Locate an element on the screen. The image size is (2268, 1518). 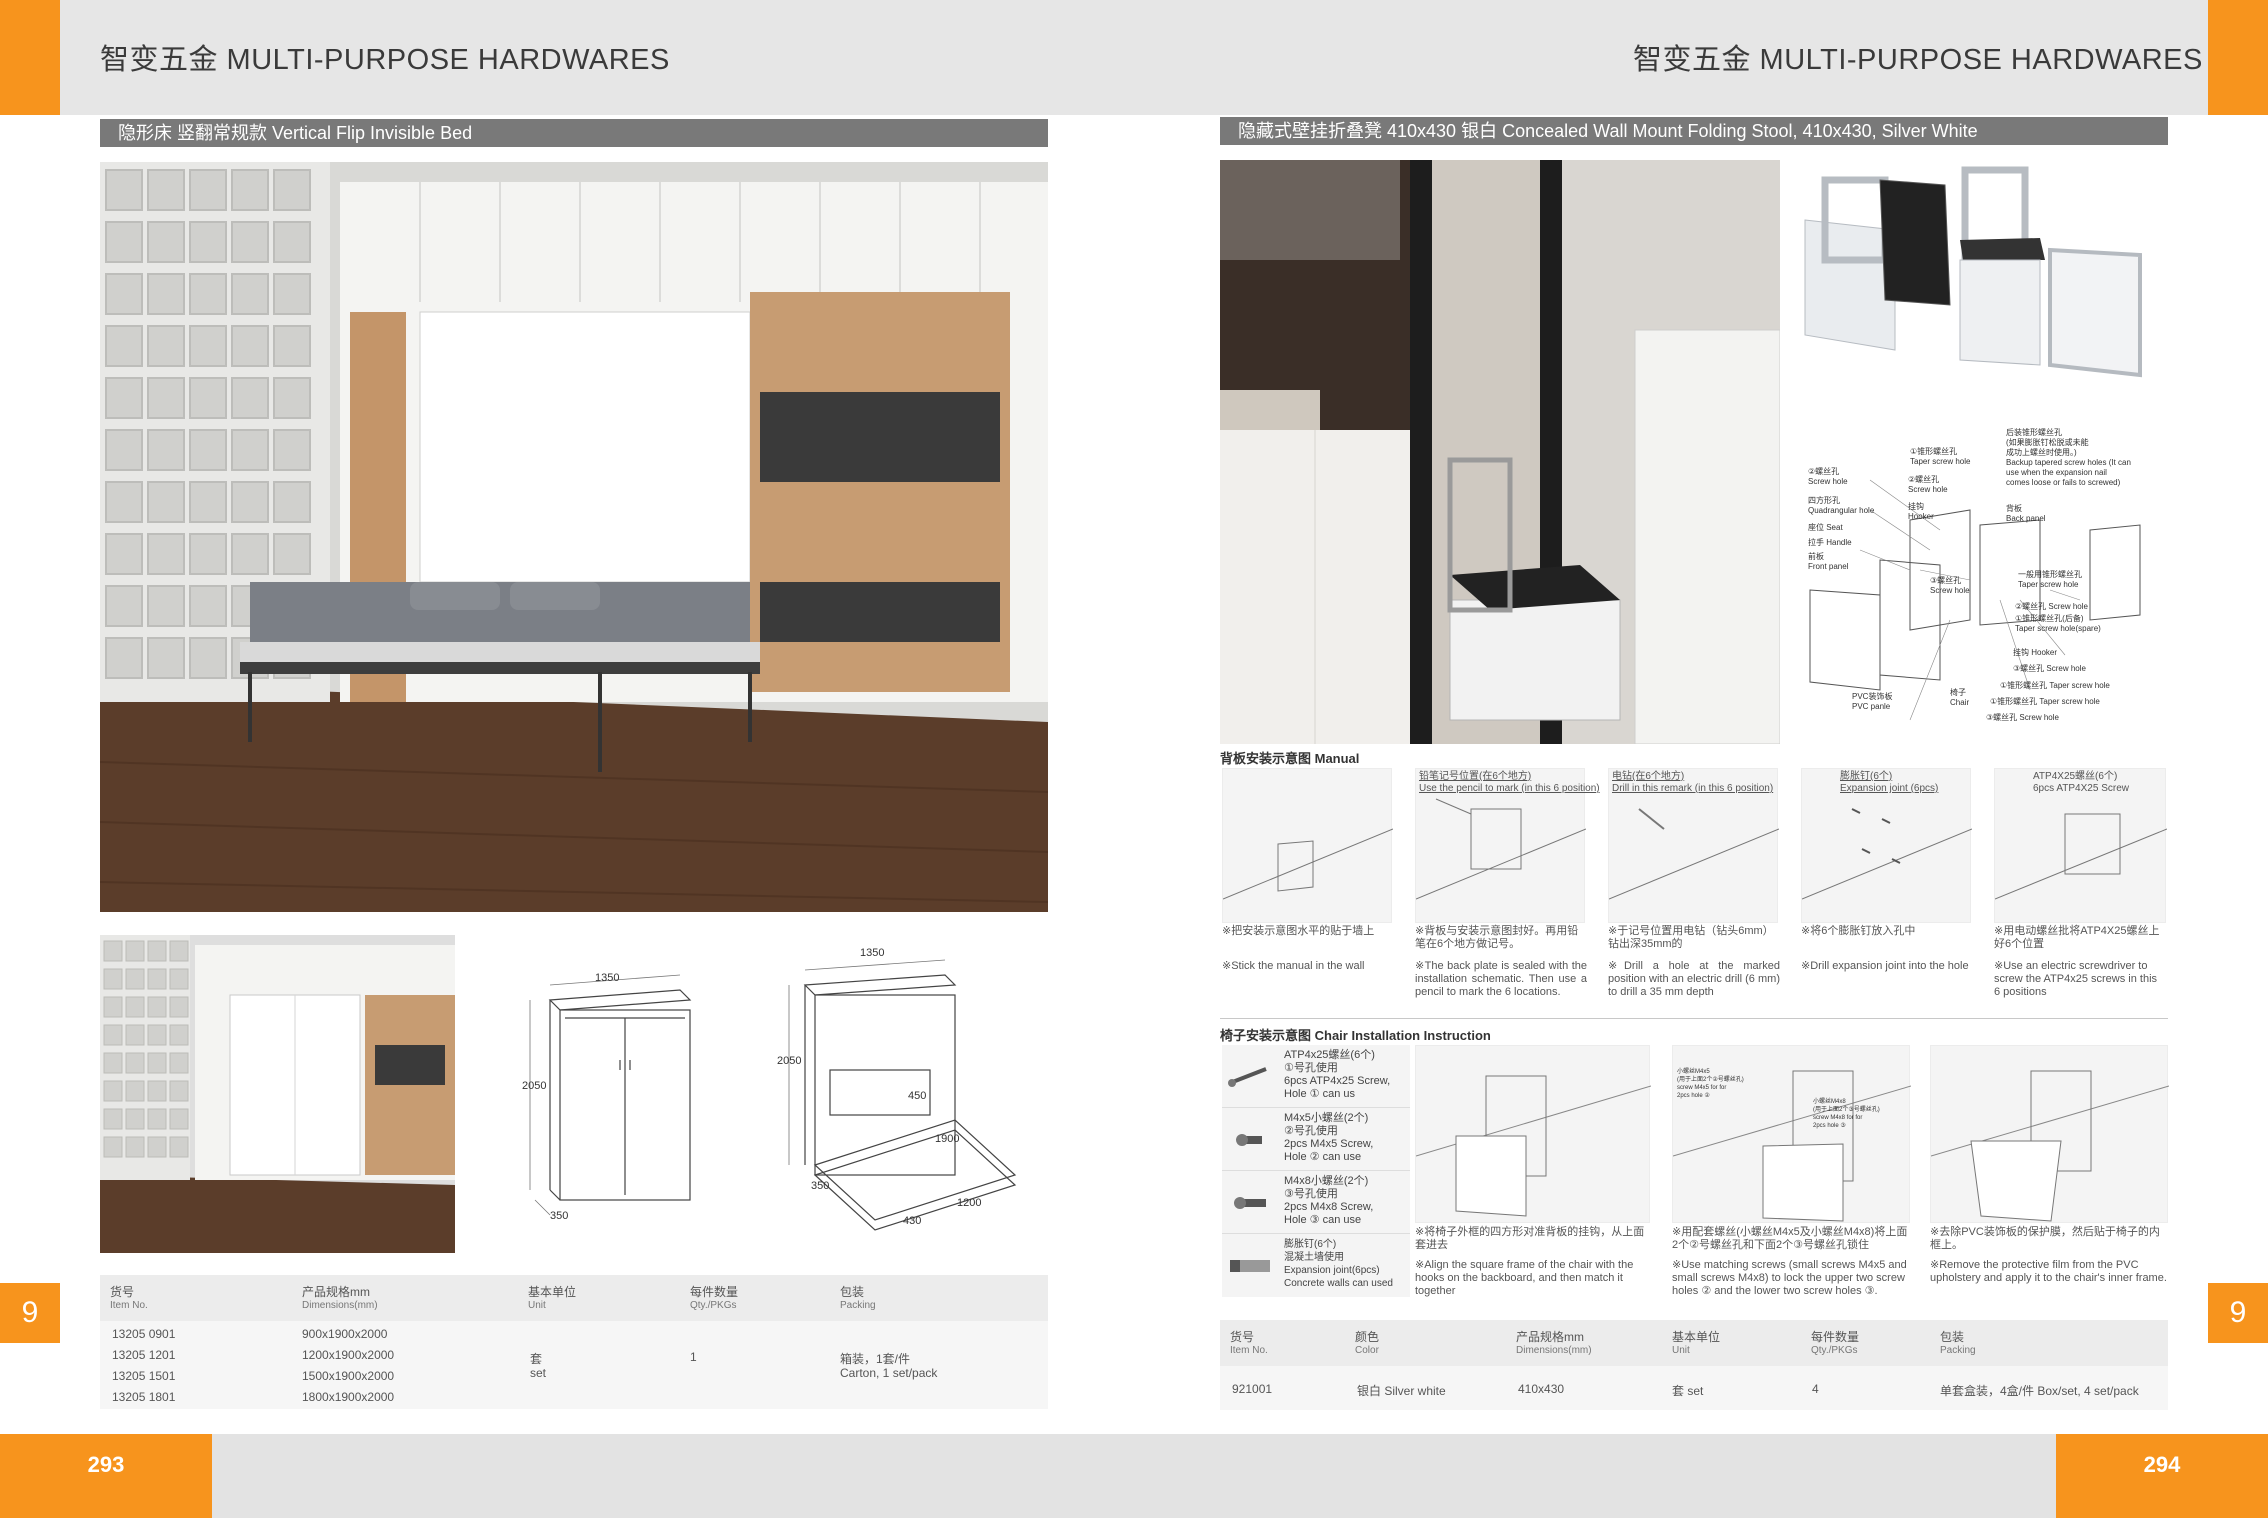
closed-depth-label: 350 is located at coordinates (559, 1216).